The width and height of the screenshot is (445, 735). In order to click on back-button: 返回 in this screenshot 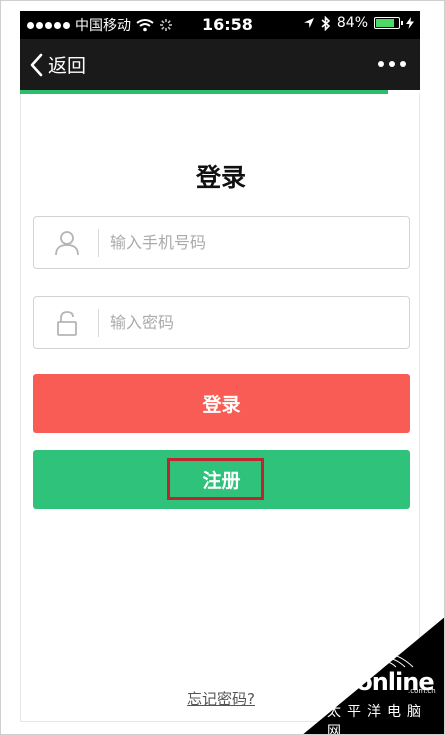, I will do `click(58, 64)`.